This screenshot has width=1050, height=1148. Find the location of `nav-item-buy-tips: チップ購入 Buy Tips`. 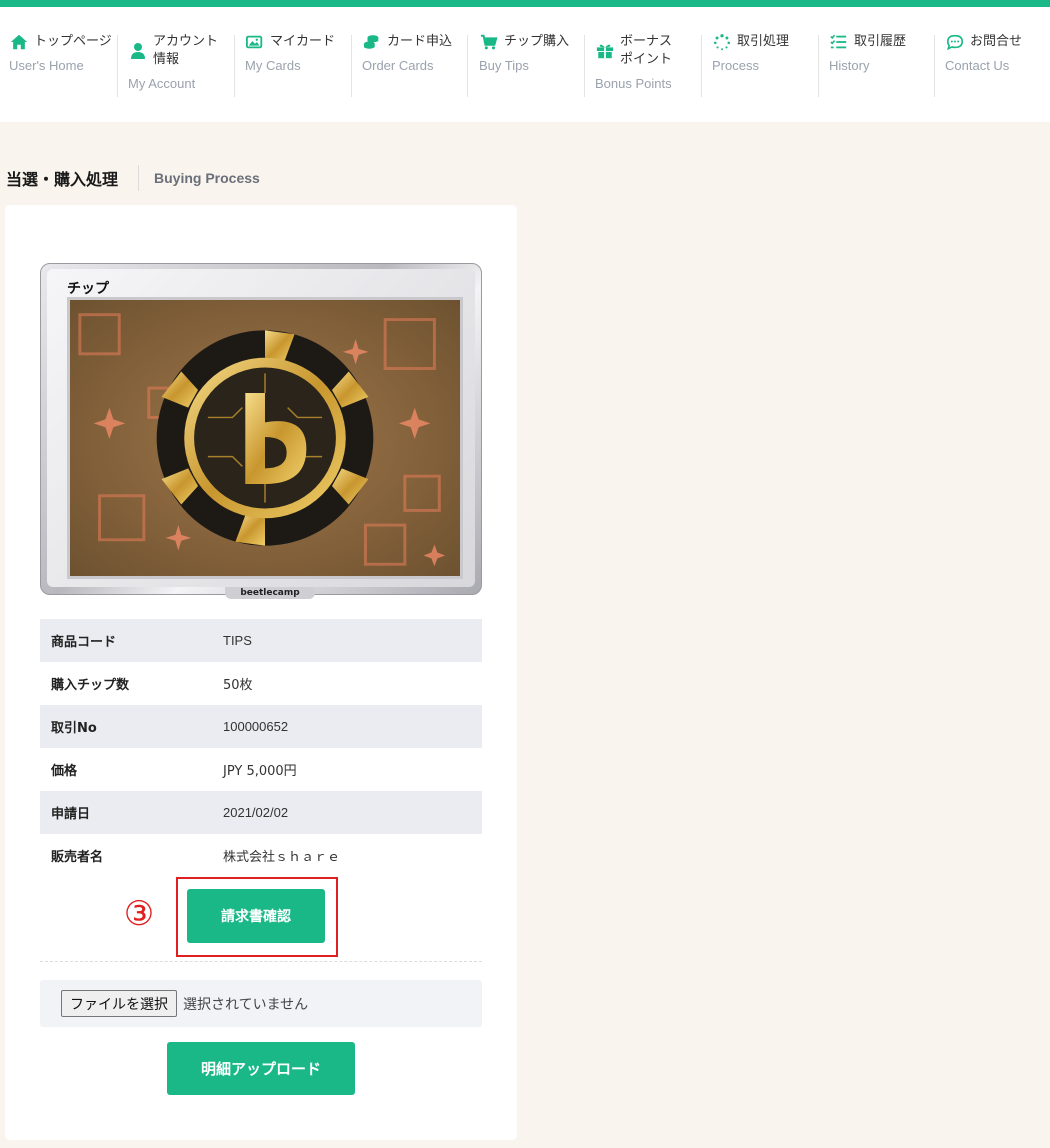

nav-item-buy-tips: チップ購入 Buy Tips is located at coordinates (524, 67).